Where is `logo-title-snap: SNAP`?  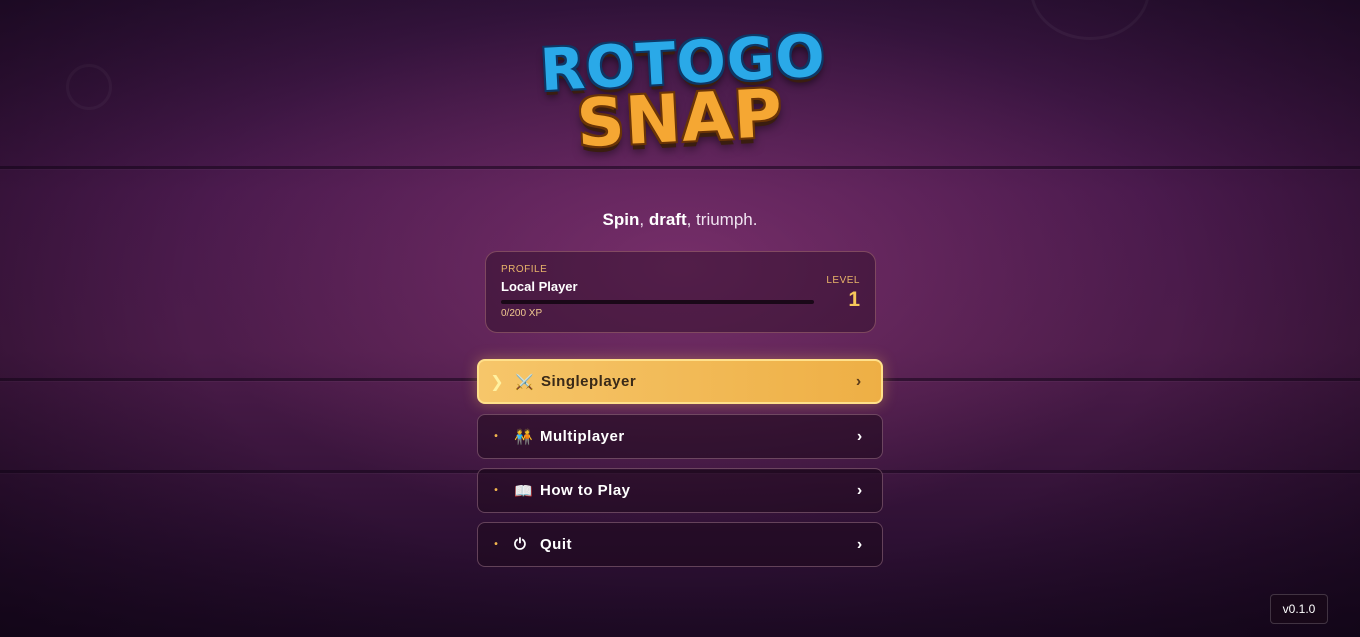
logo-title-snap: SNAP is located at coordinates (679, 118).